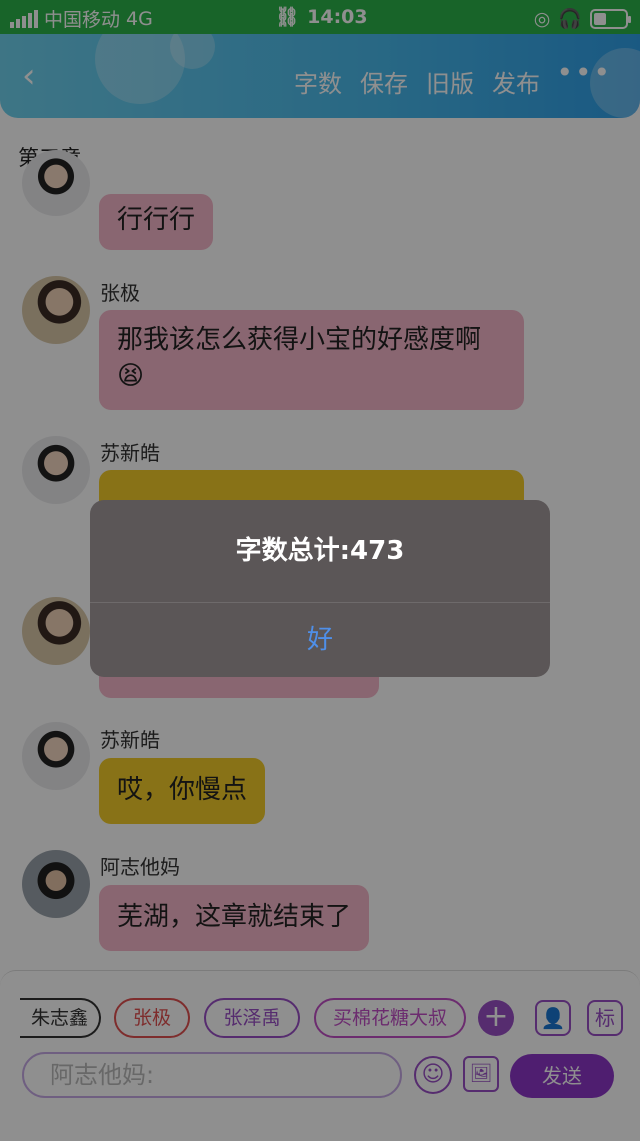  I want to click on word-count-dialog: 字数总计:473 好, so click(320, 588).